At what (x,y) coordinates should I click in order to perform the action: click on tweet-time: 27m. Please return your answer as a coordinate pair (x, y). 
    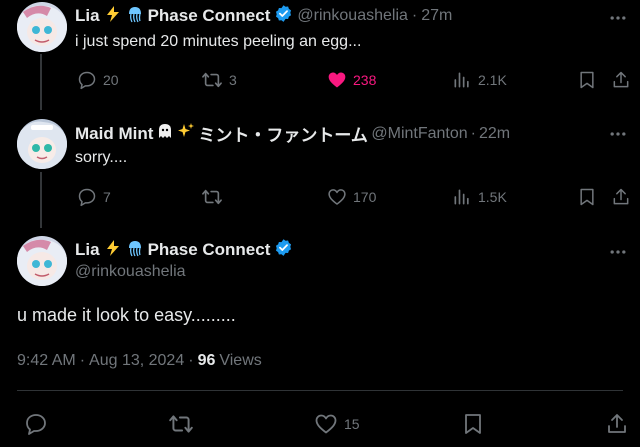
    Looking at the image, I should click on (436, 16).